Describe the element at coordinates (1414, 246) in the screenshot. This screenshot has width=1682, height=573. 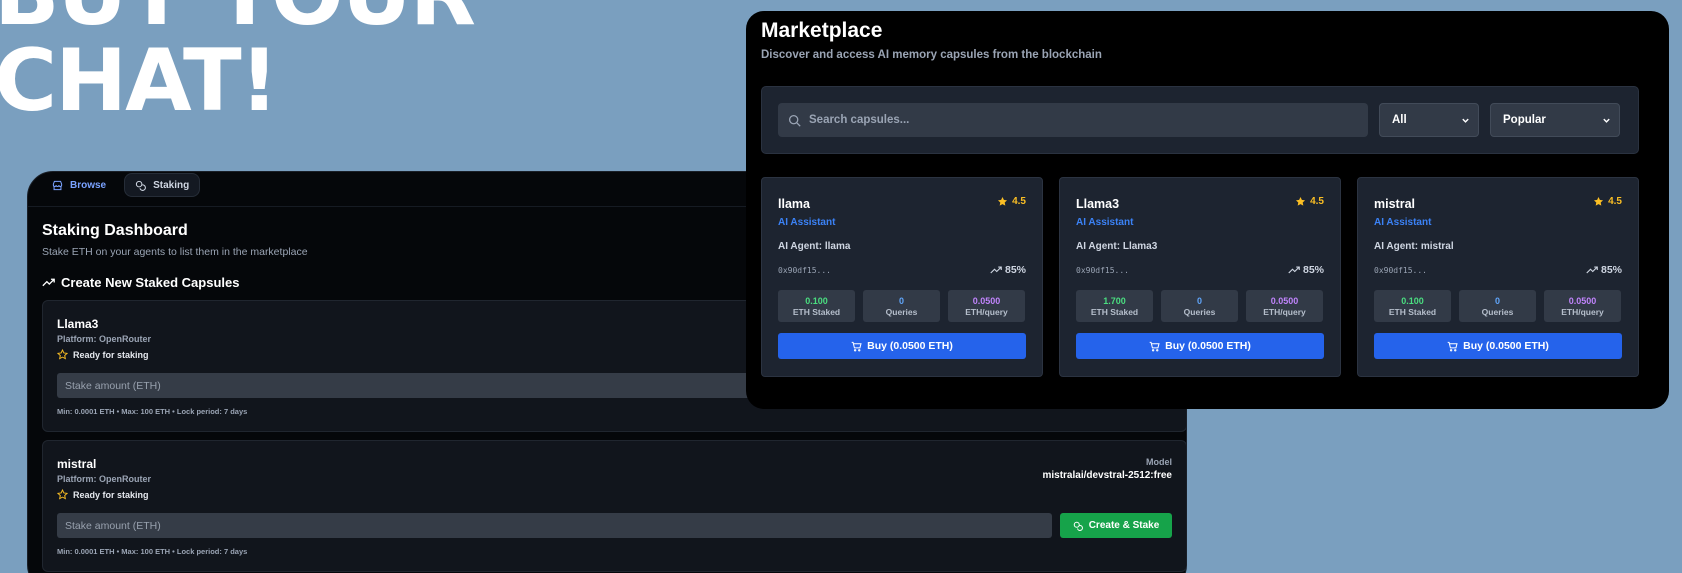
I see `card-agent: AI Agent: mistral` at that location.